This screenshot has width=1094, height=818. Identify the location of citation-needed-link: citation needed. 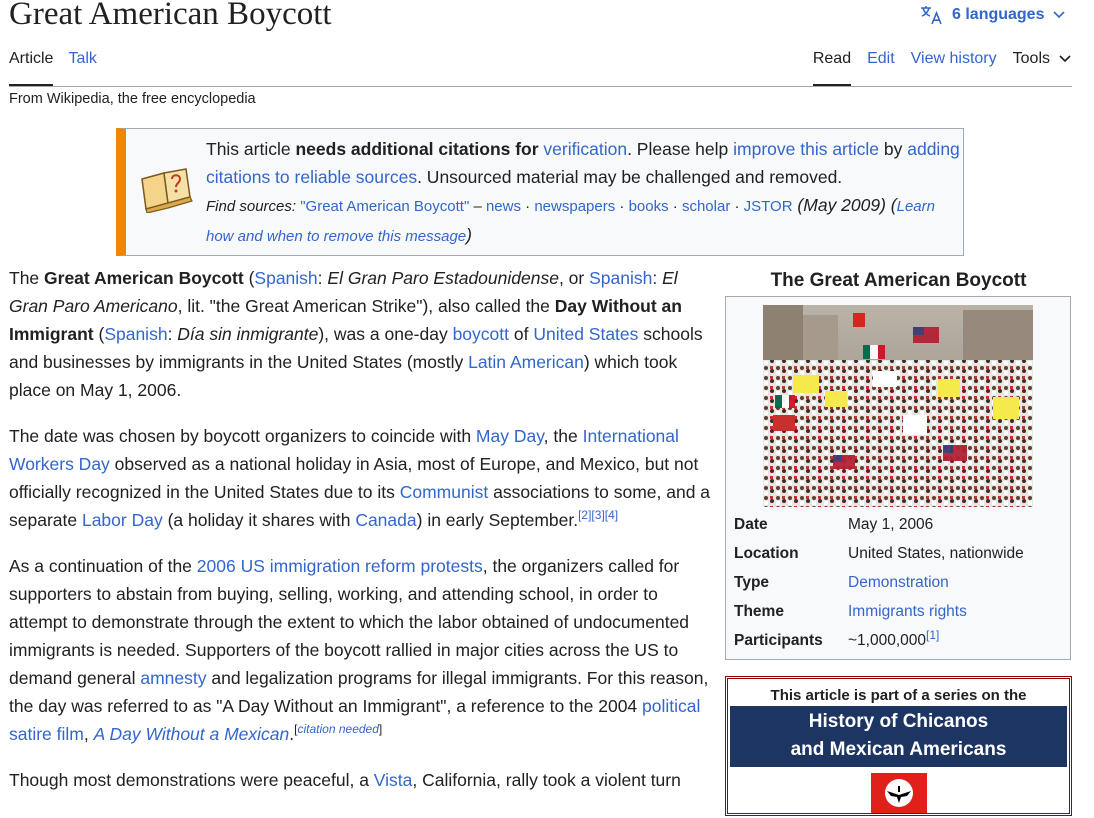
(338, 729).